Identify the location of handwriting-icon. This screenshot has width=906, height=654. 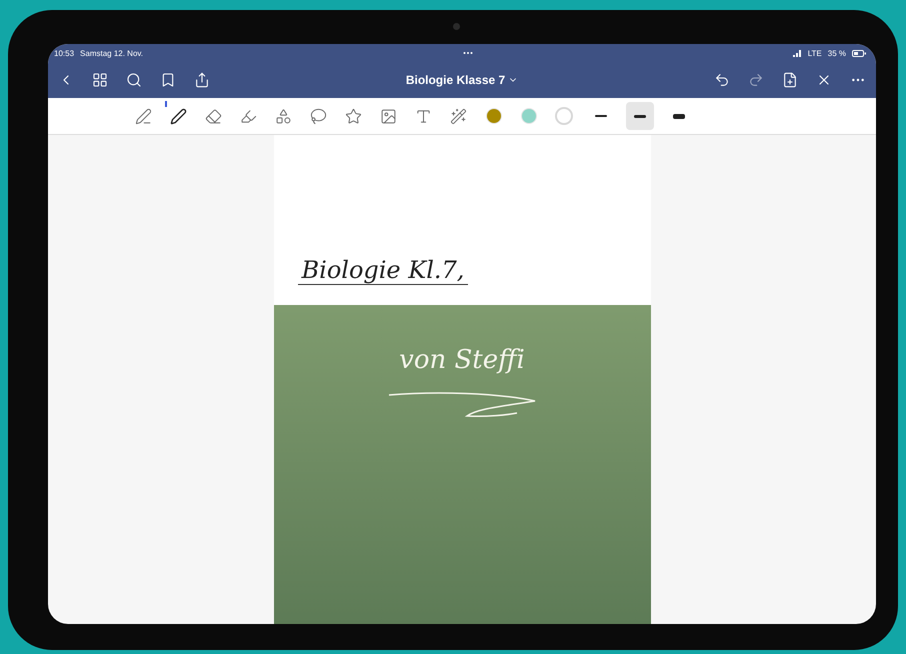
(143, 116).